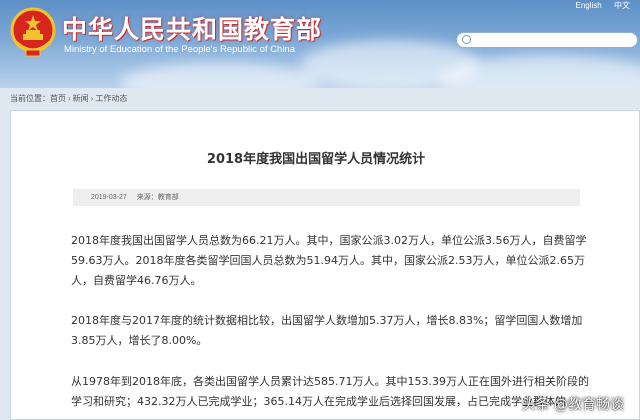 The image size is (640, 420). What do you see at coordinates (326, 197) in the screenshot?
I see `article-meta: 2019-03-27 来源：教育部` at bounding box center [326, 197].